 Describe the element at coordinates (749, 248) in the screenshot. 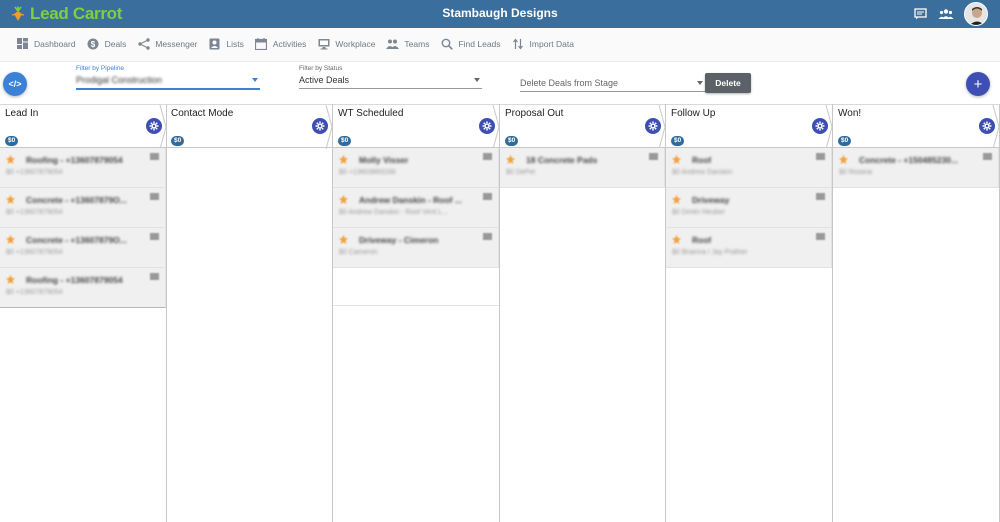

I see `deal-card: Roof $0 Brianna / Jay Prather` at that location.